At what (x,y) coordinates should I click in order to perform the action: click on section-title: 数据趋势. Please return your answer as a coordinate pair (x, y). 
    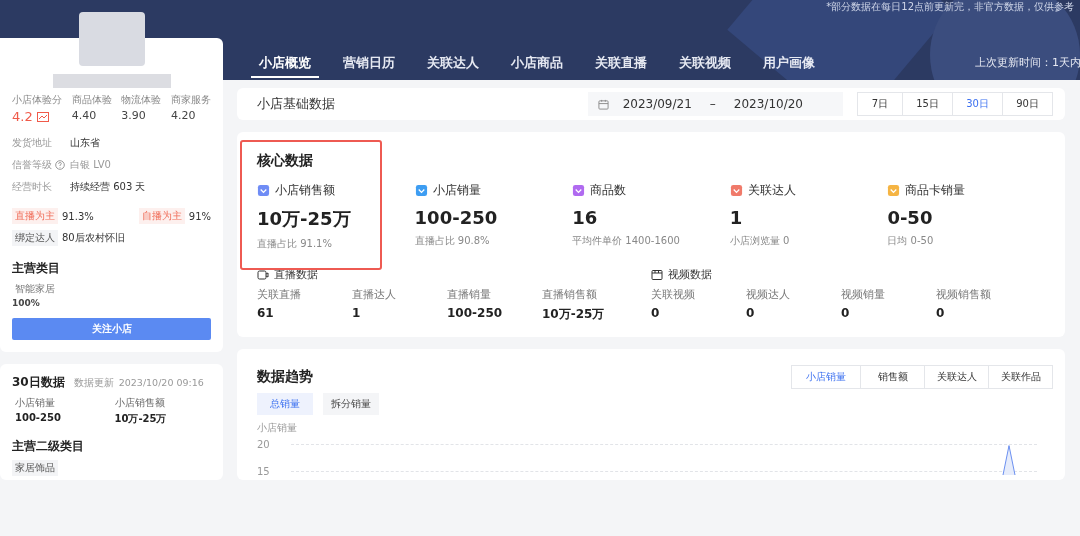
    Looking at the image, I should click on (285, 377).